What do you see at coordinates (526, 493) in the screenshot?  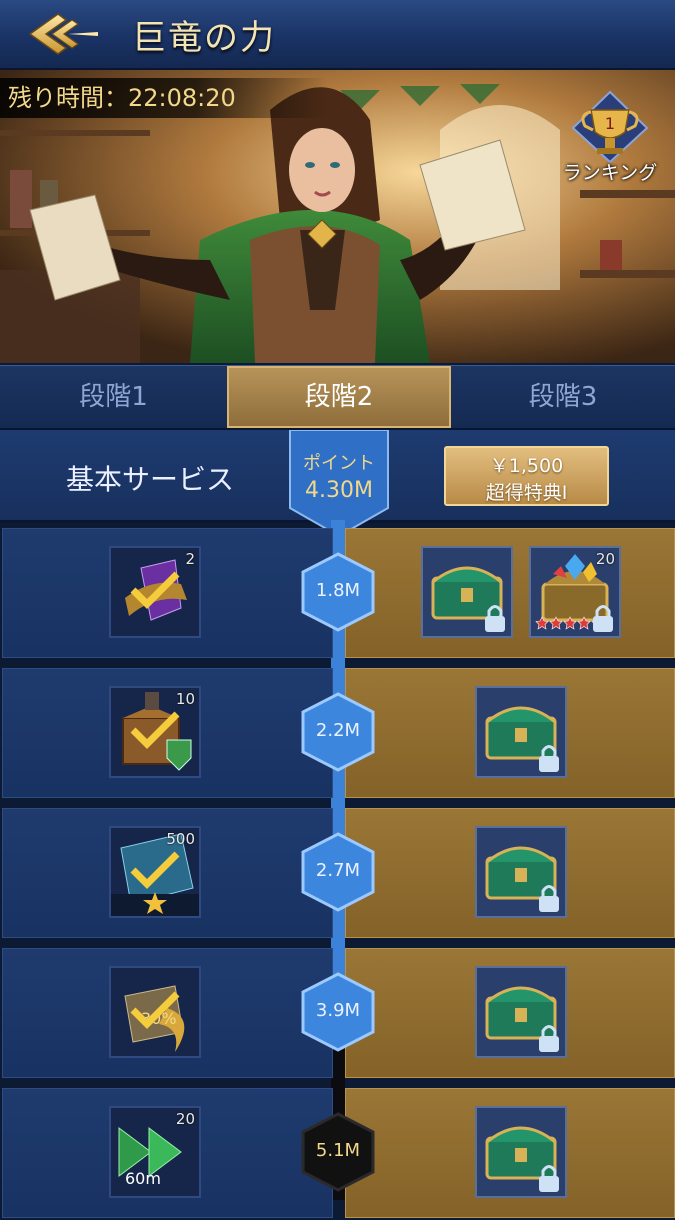 I see `purchase-pack-name: 超得特典I` at bounding box center [526, 493].